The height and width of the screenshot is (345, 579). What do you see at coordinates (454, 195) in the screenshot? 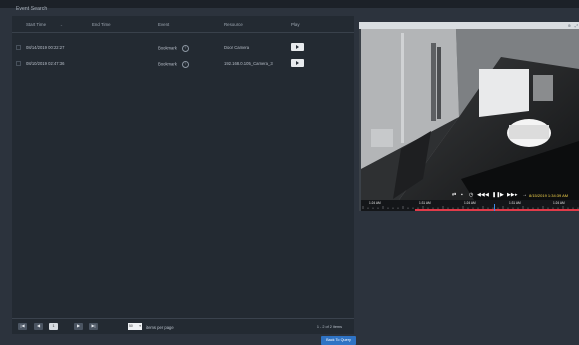
I see `loop-icon: ⇄` at bounding box center [454, 195].